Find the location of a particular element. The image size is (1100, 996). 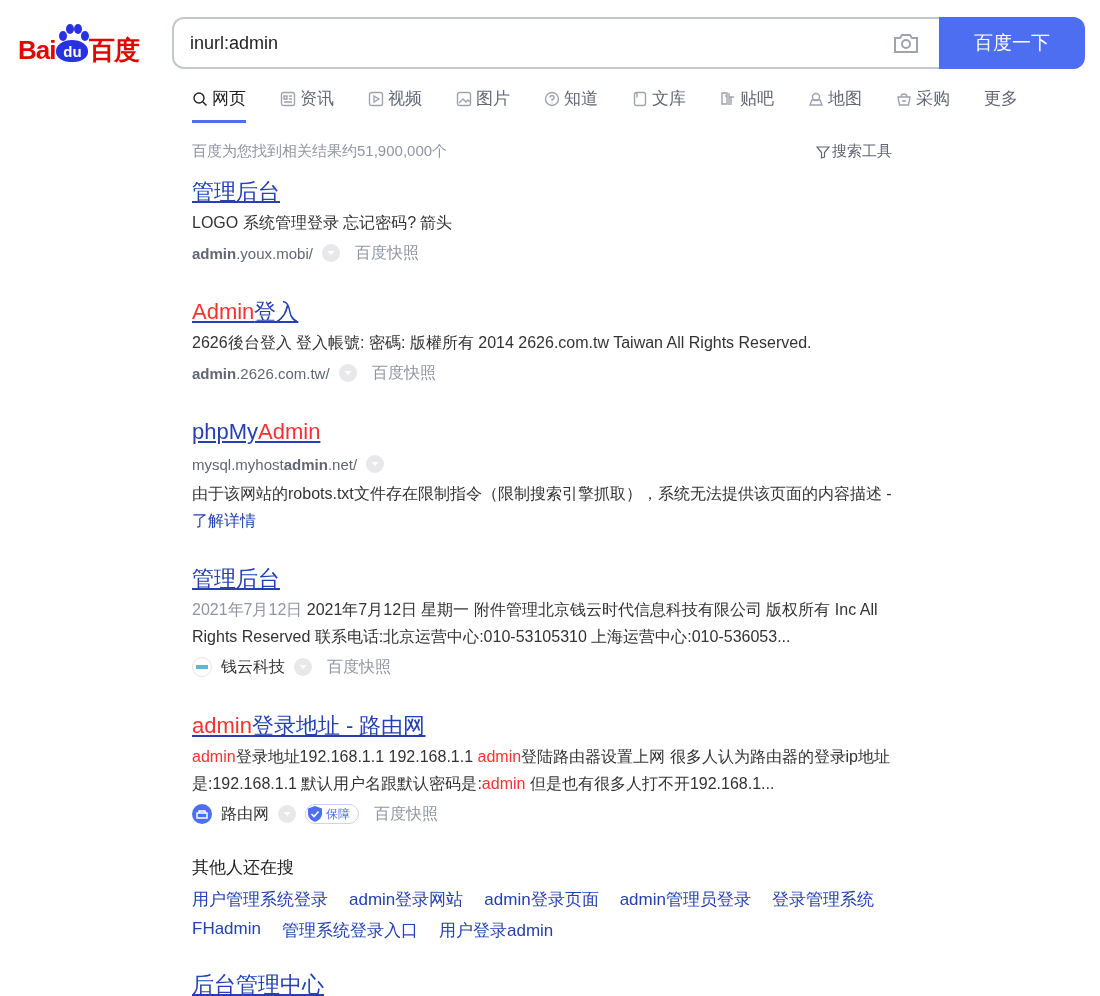

related-search-link: 管理系统登录入口 is located at coordinates (349, 930).